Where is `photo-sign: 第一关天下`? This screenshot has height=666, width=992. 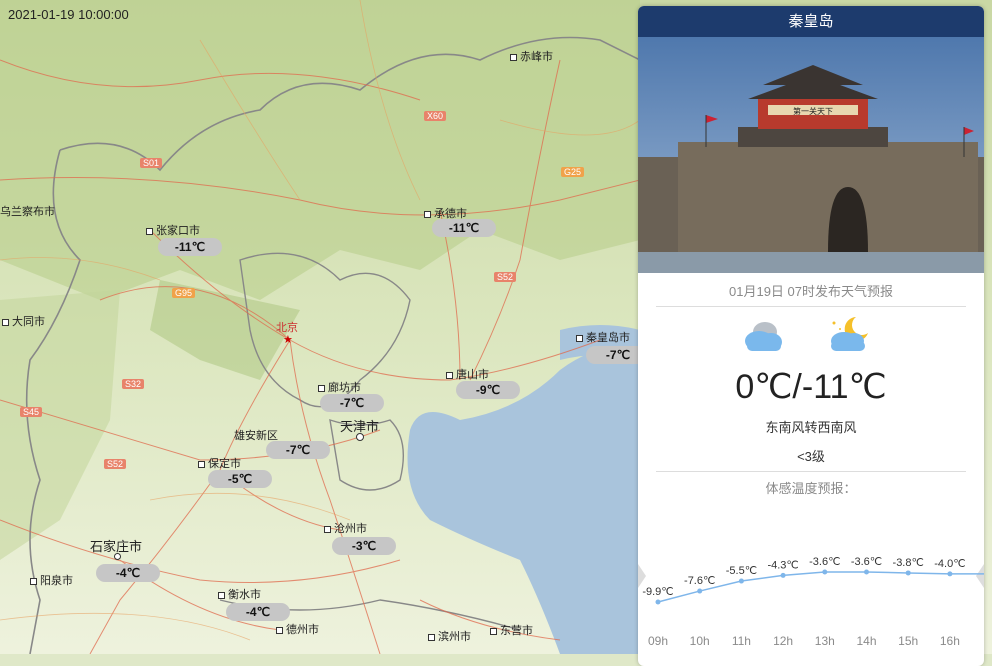 photo-sign: 第一关天下 is located at coordinates (813, 111).